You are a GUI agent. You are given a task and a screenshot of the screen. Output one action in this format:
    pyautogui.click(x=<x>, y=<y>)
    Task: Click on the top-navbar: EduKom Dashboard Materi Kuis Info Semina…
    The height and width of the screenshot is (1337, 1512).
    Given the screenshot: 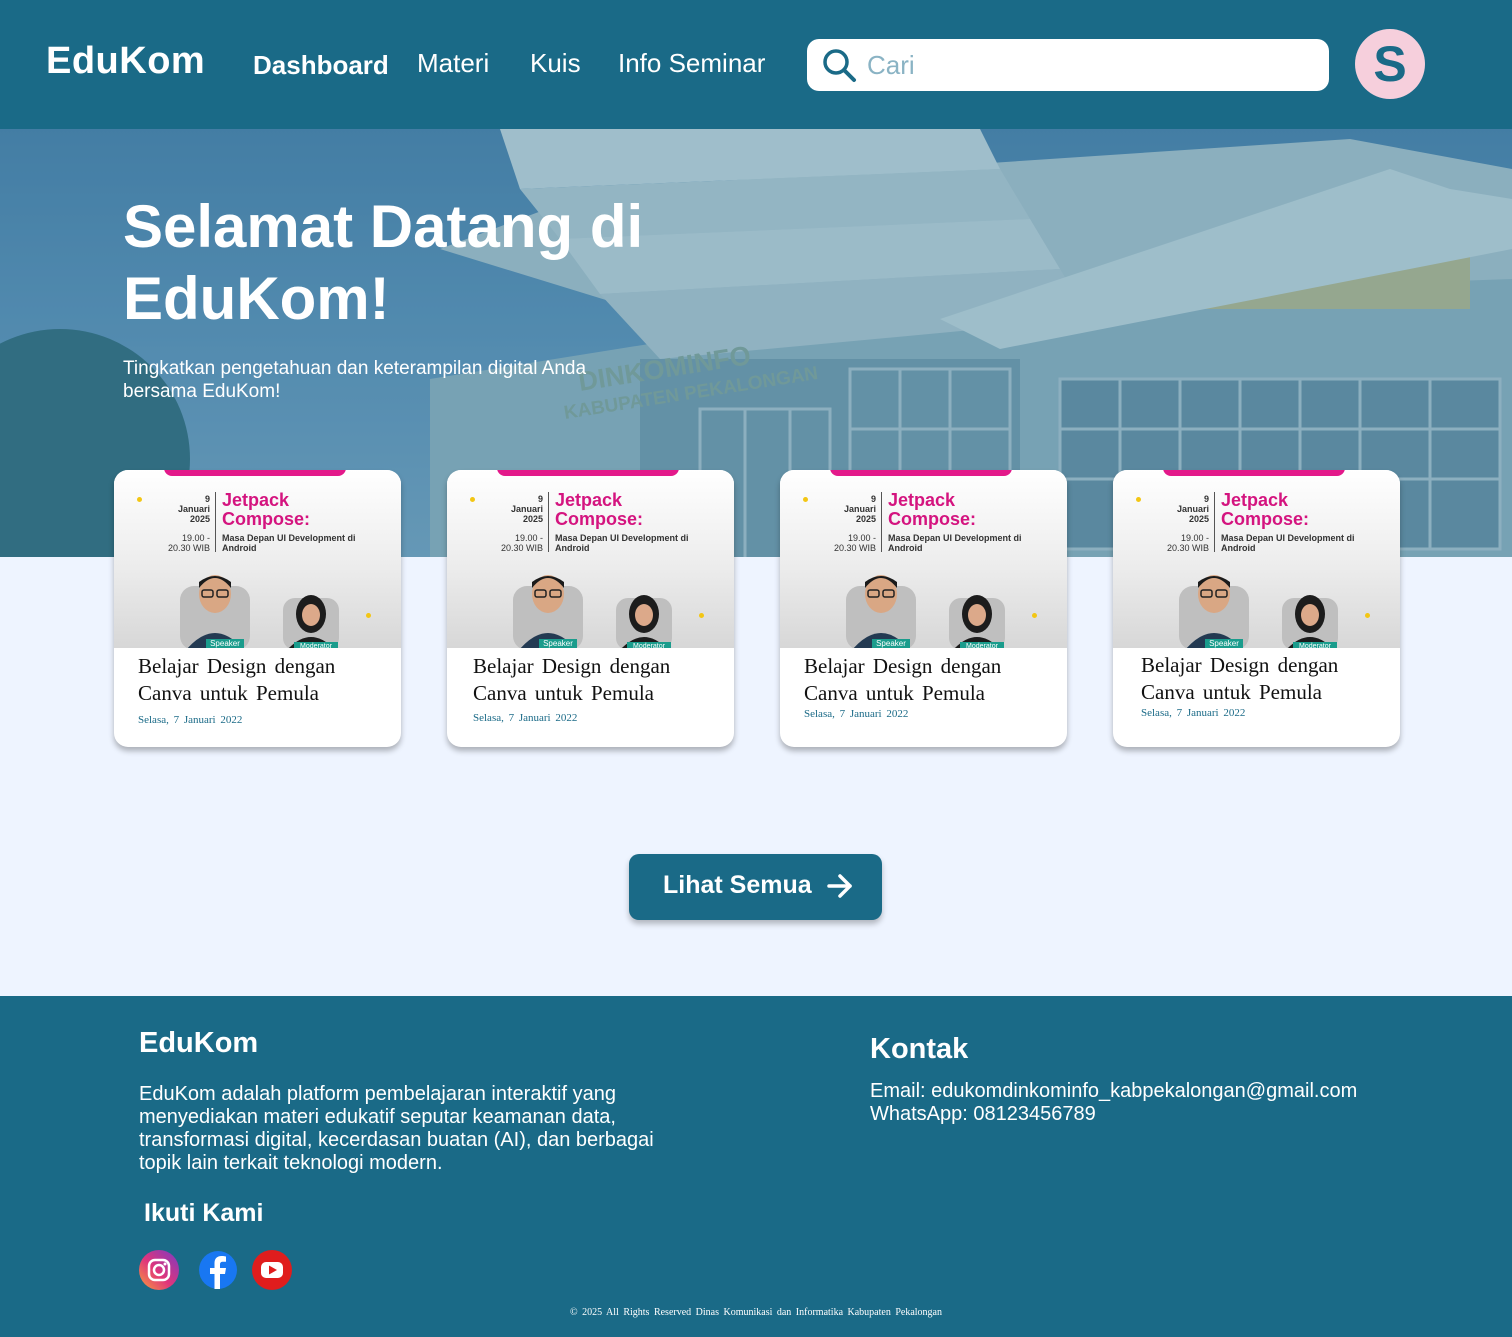 What is the action you would take?
    pyautogui.click(x=756, y=64)
    